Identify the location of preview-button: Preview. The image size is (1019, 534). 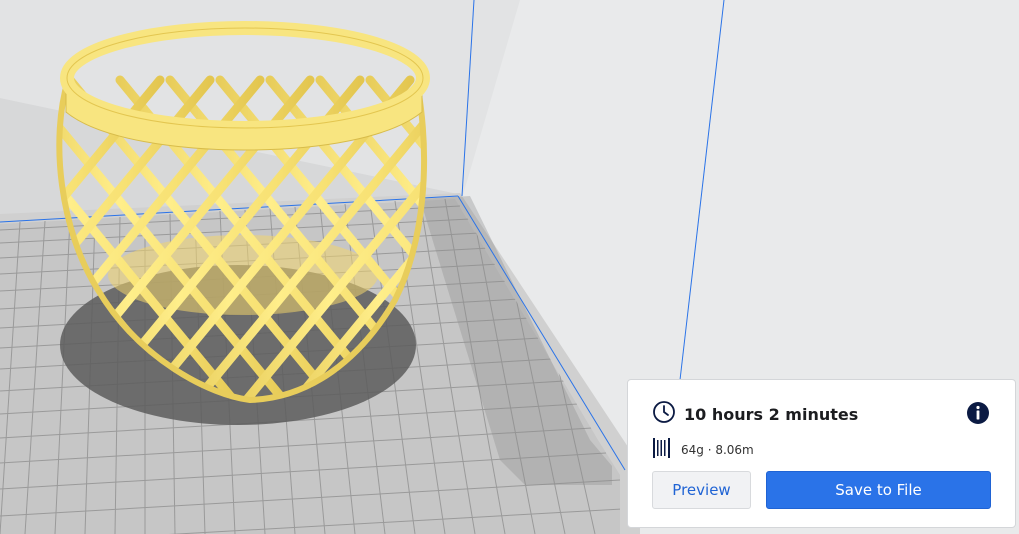
(701, 490).